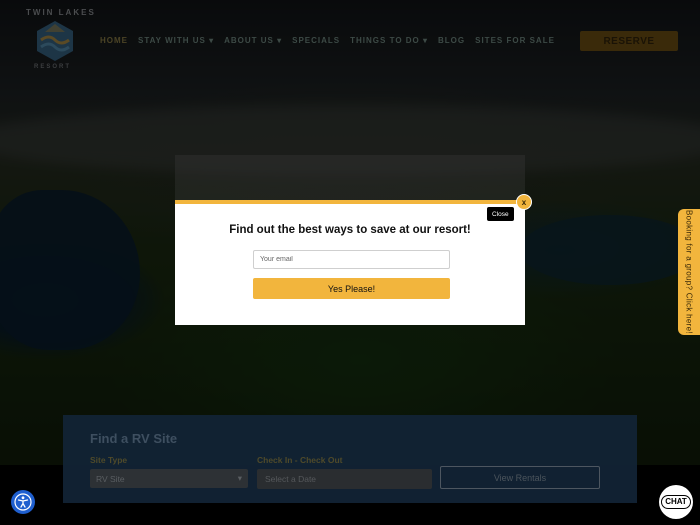  What do you see at coordinates (253, 40) in the screenshot?
I see `nav-about-us: ABOUT US ▾` at bounding box center [253, 40].